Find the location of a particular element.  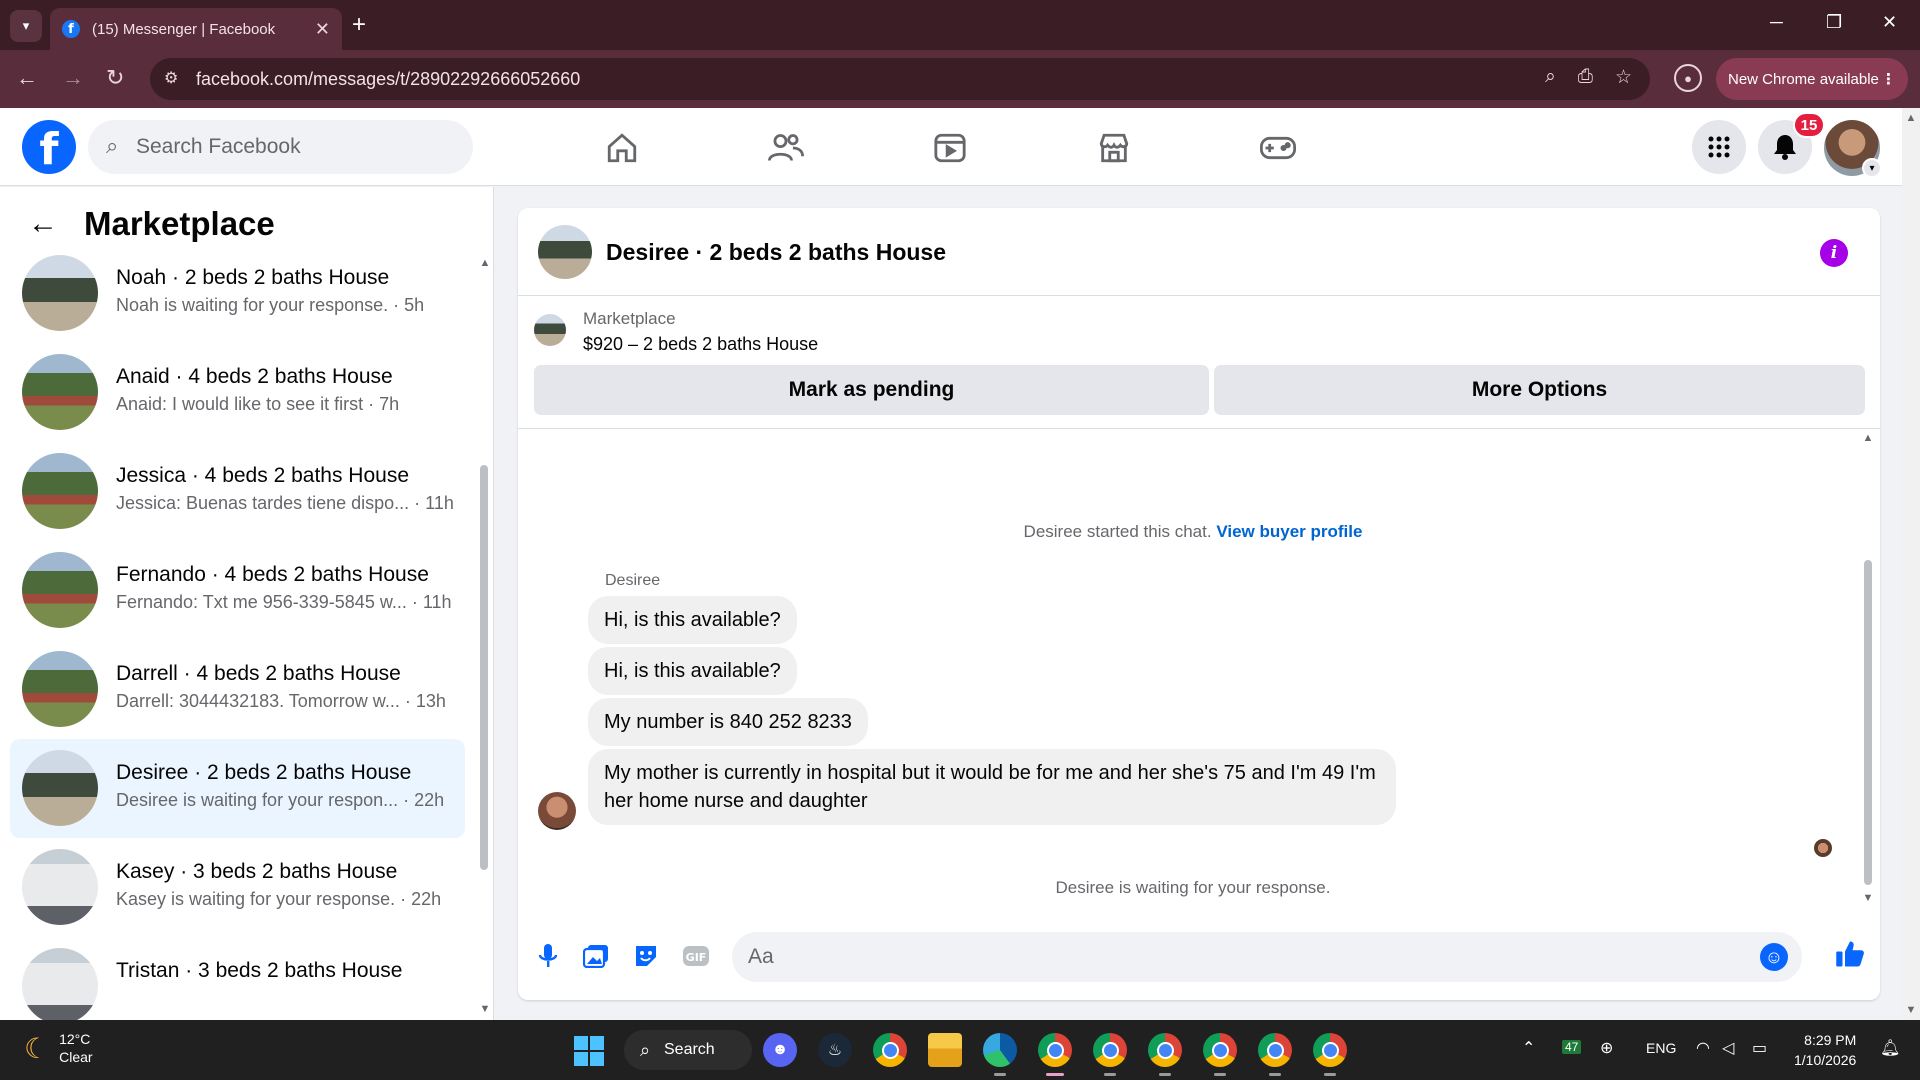

steam-icon: ♨ is located at coordinates (835, 1050).